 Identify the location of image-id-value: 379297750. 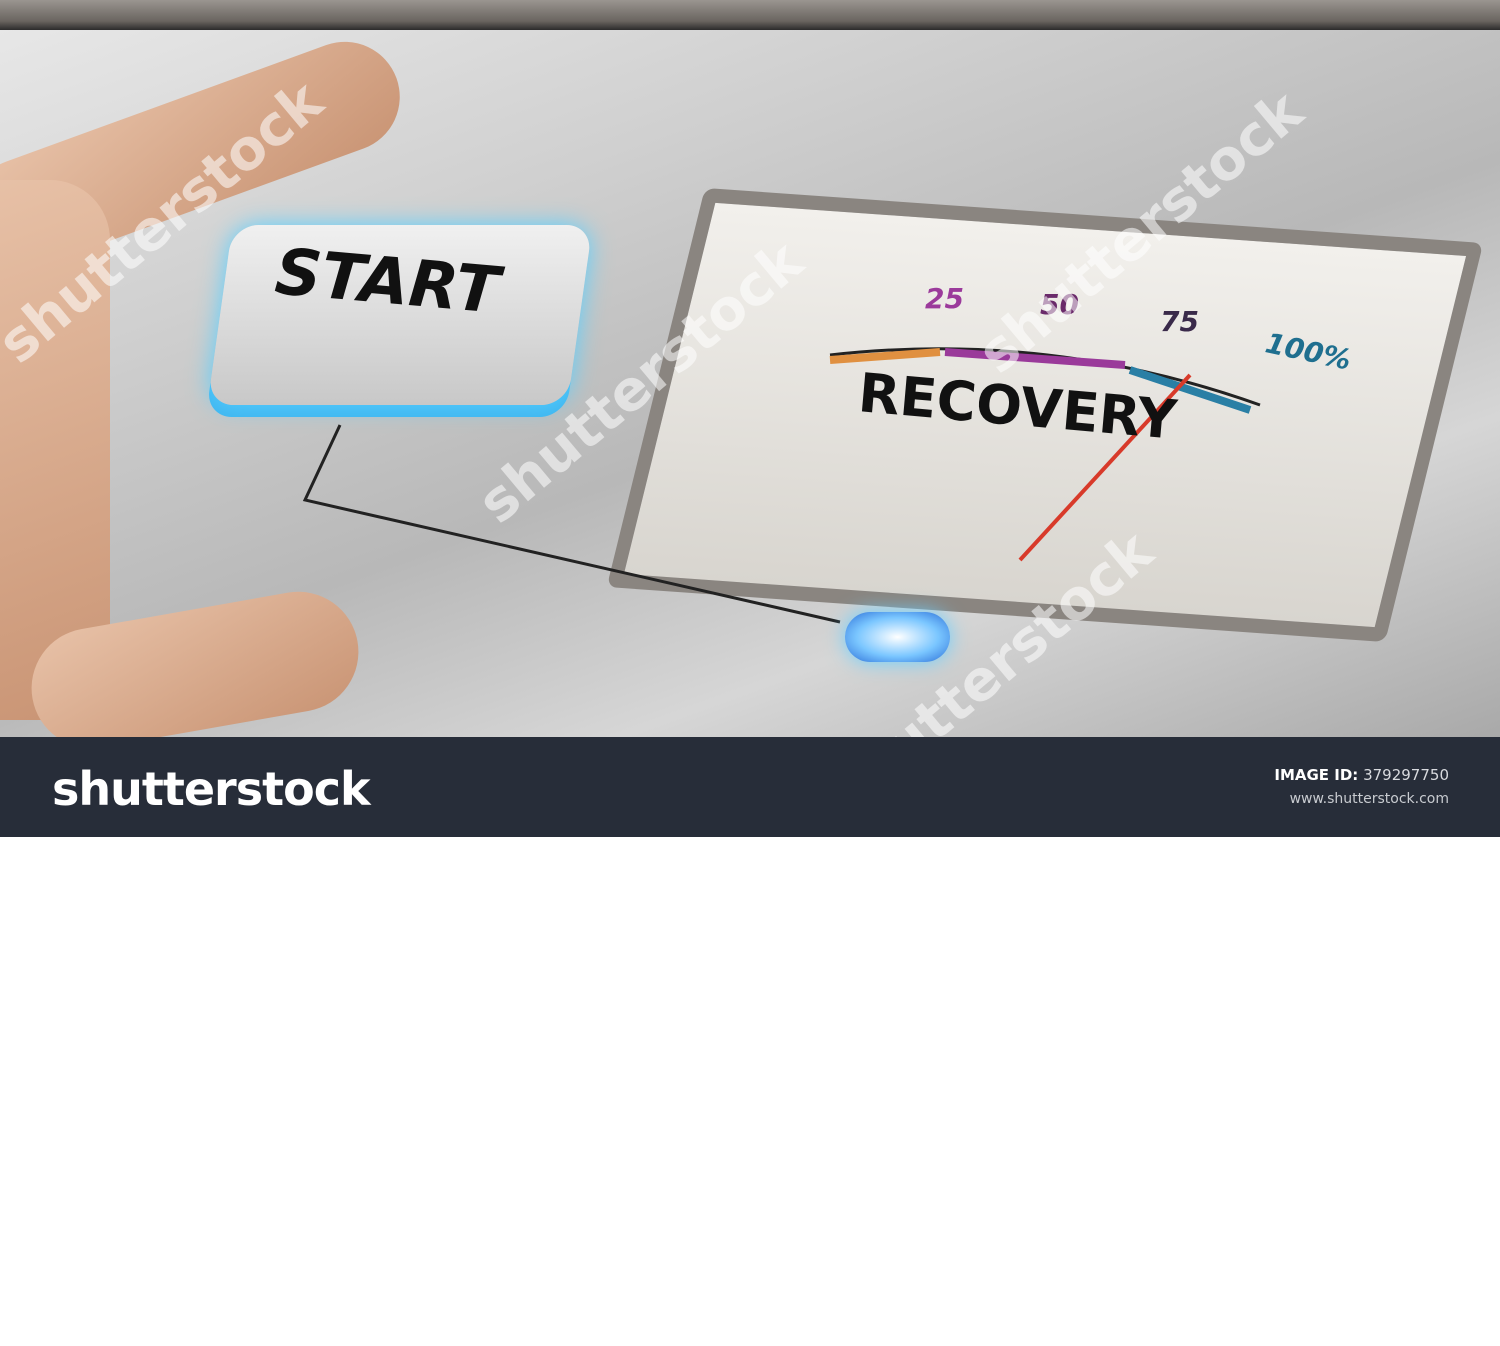
(1406, 775).